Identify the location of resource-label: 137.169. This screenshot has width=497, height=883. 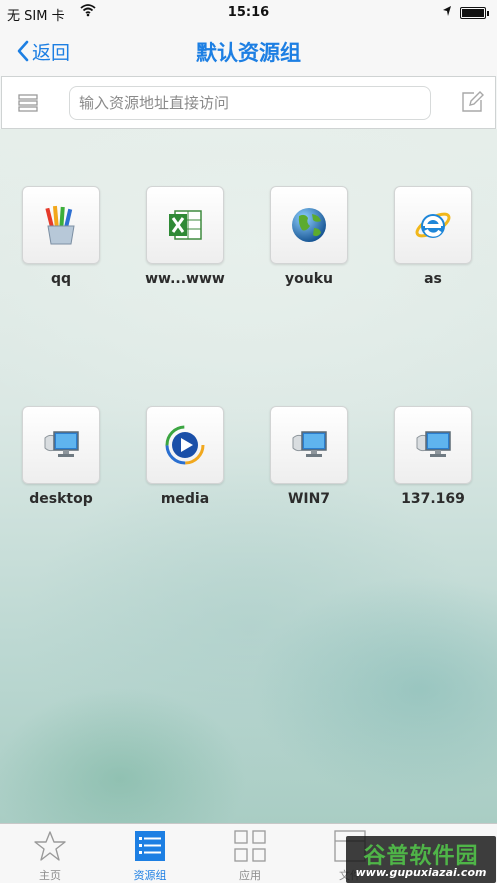
(433, 499).